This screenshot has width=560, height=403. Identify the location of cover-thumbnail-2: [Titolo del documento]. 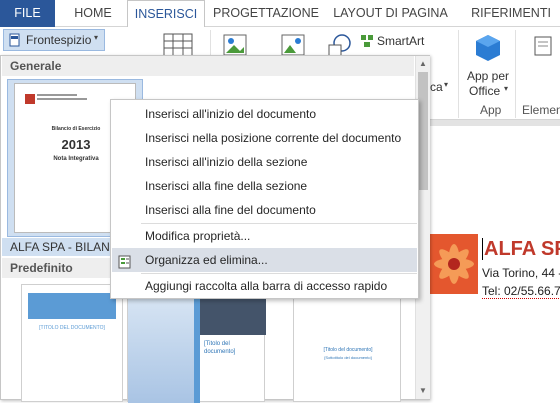
(196, 343).